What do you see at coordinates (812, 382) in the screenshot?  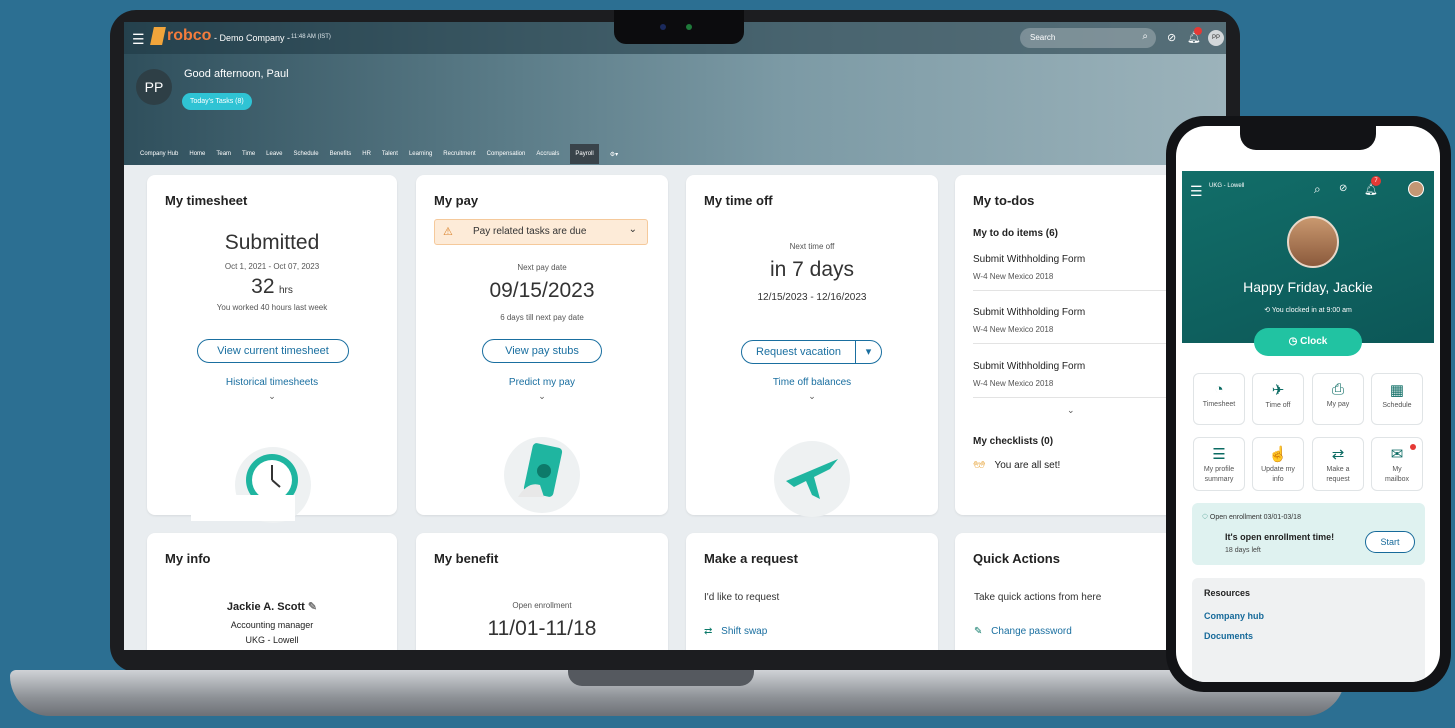 I see `time-off-balances-link: Time off balances` at bounding box center [812, 382].